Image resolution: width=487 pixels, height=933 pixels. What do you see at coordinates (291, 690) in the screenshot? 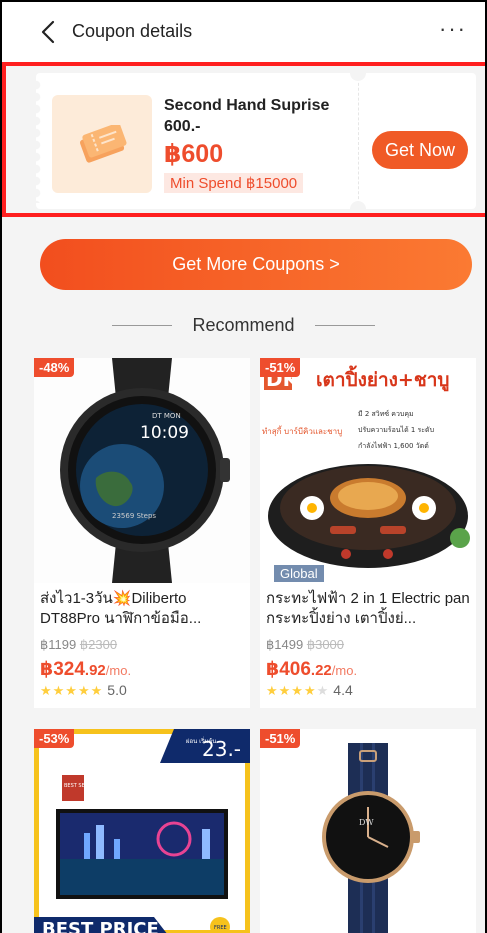
I see `star-icon: ★★★★` at bounding box center [291, 690].